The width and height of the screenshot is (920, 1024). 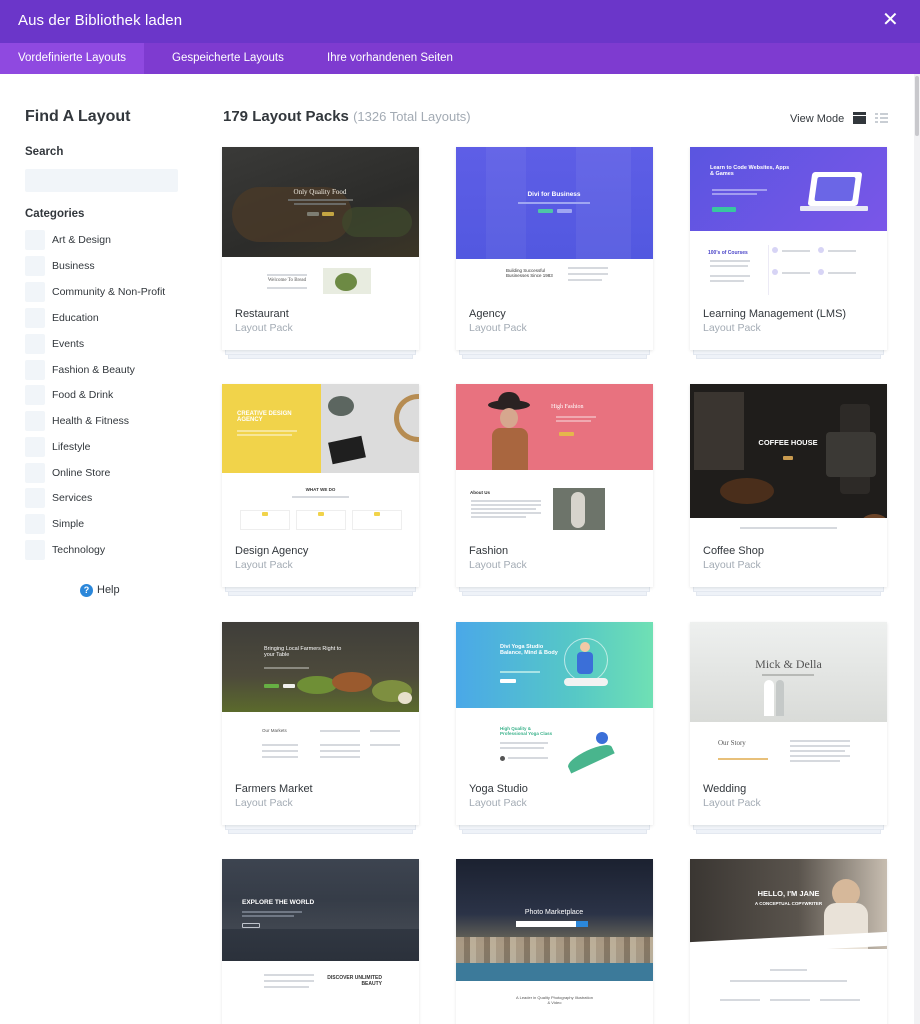 I want to click on scrollbar-track, so click(x=917, y=549).